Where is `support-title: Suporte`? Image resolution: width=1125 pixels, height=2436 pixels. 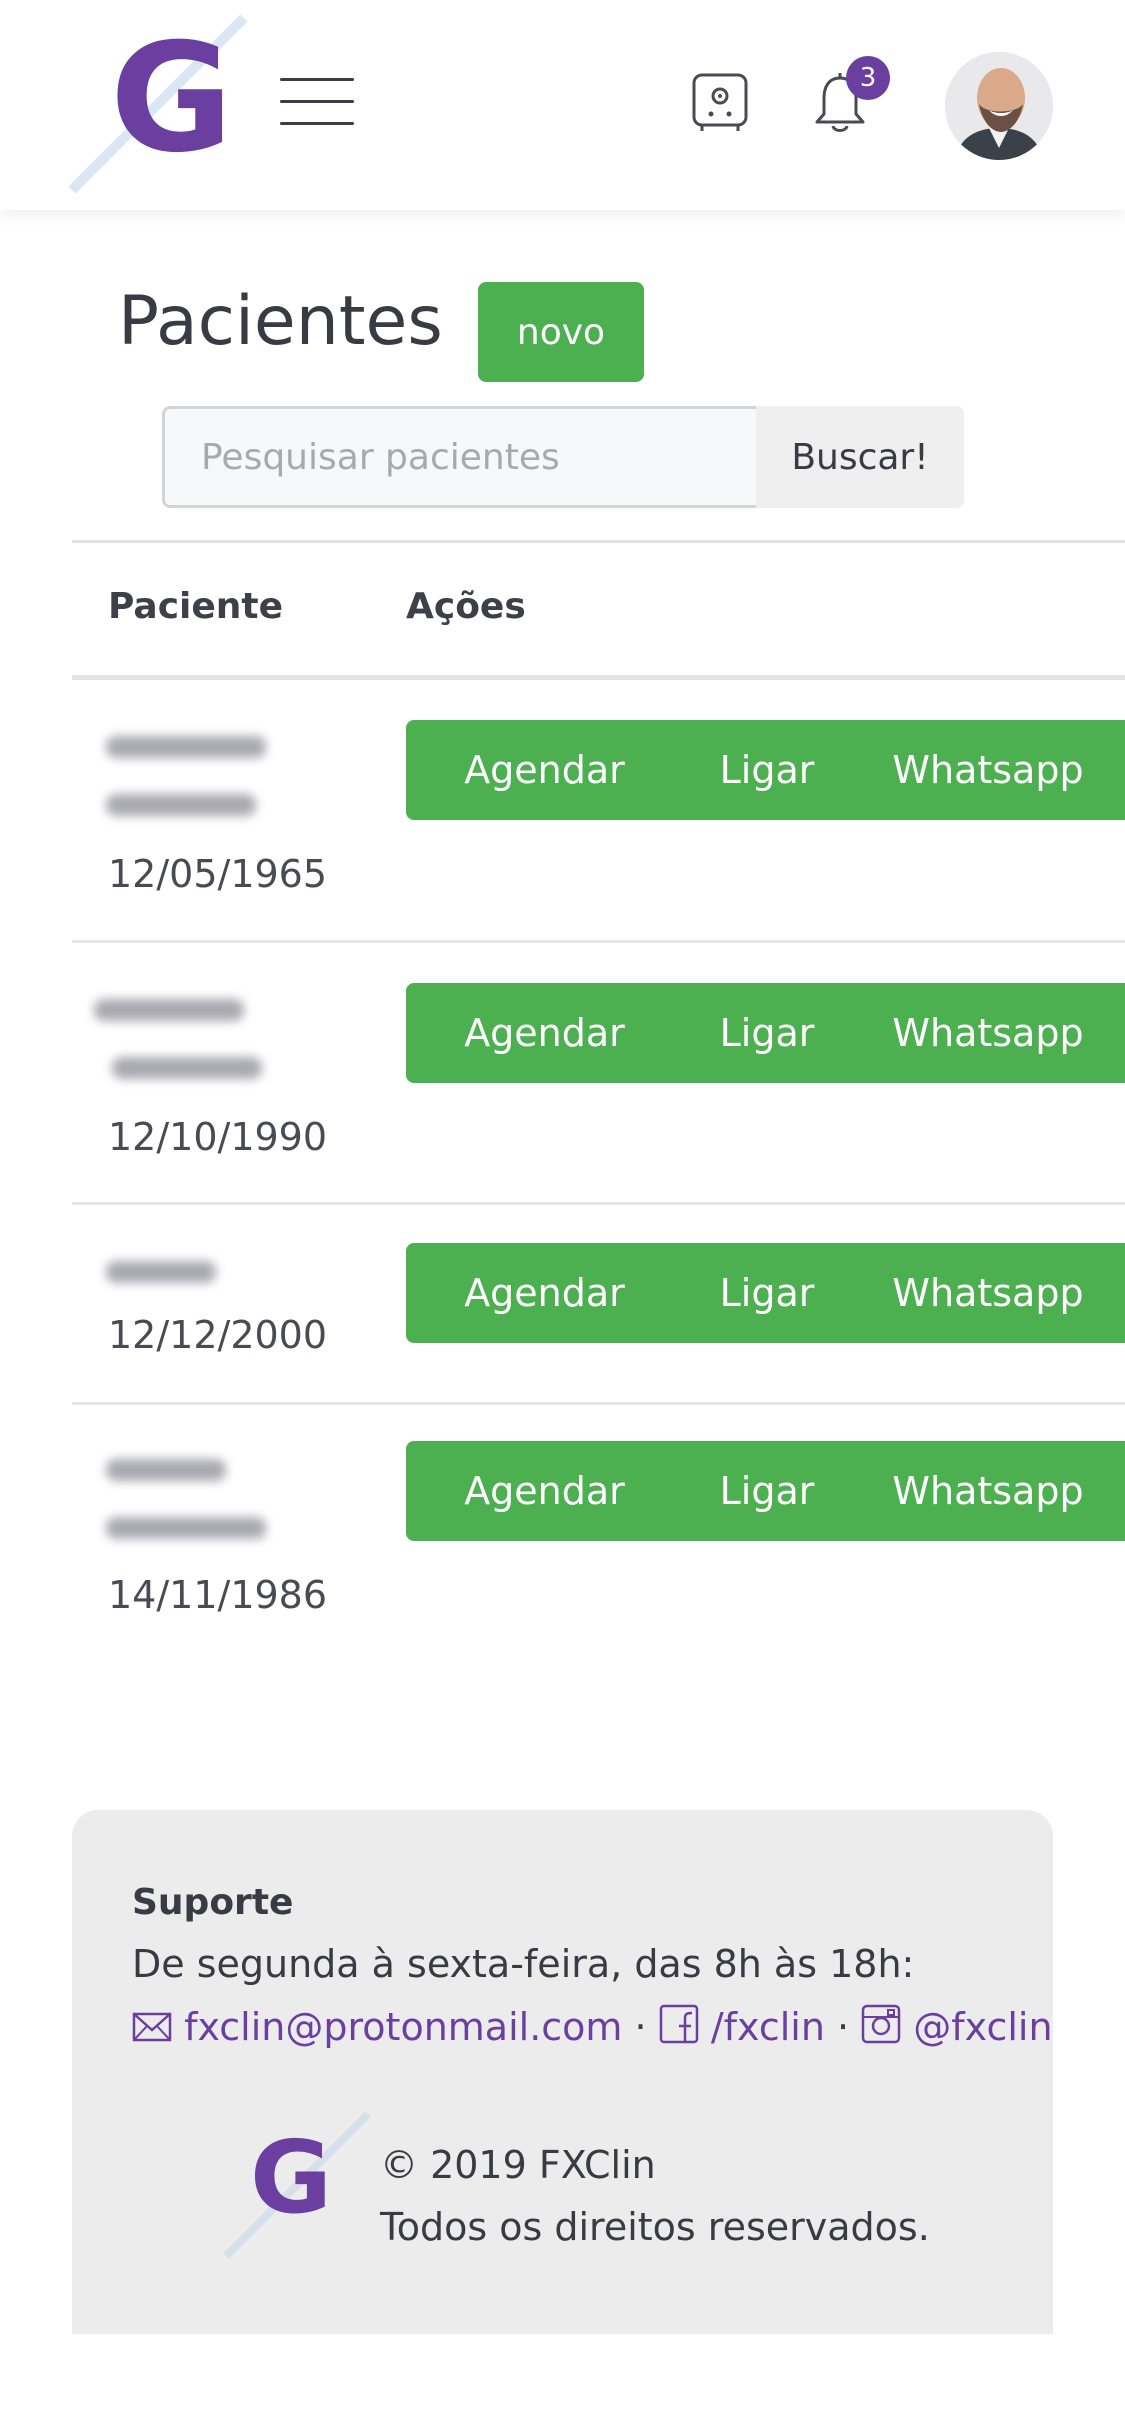 support-title: Suporte is located at coordinates (213, 1902).